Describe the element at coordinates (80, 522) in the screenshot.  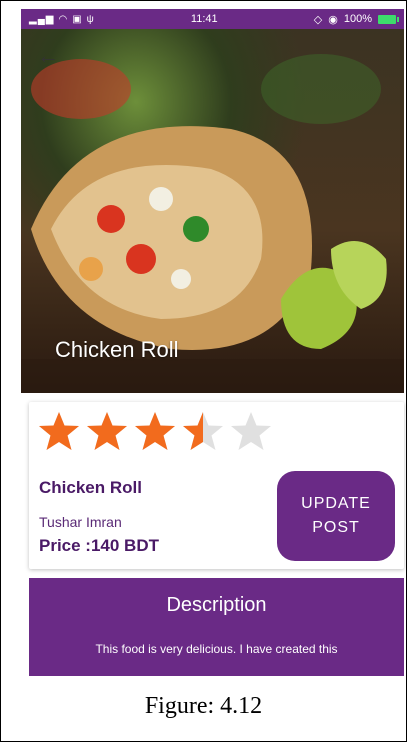
I see `author-name: Tushar Imran` at that location.